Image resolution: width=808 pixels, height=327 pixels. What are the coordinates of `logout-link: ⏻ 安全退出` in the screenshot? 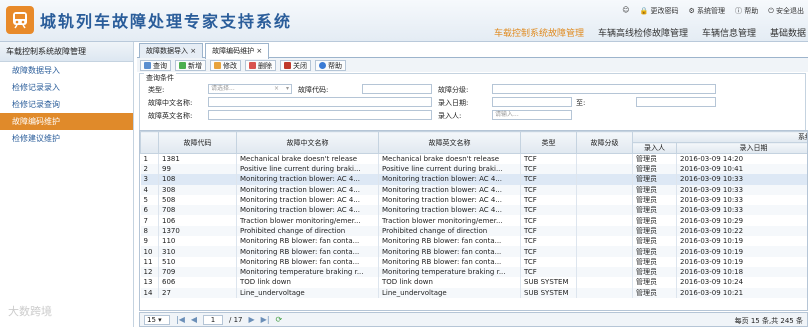 It's located at (786, 11).